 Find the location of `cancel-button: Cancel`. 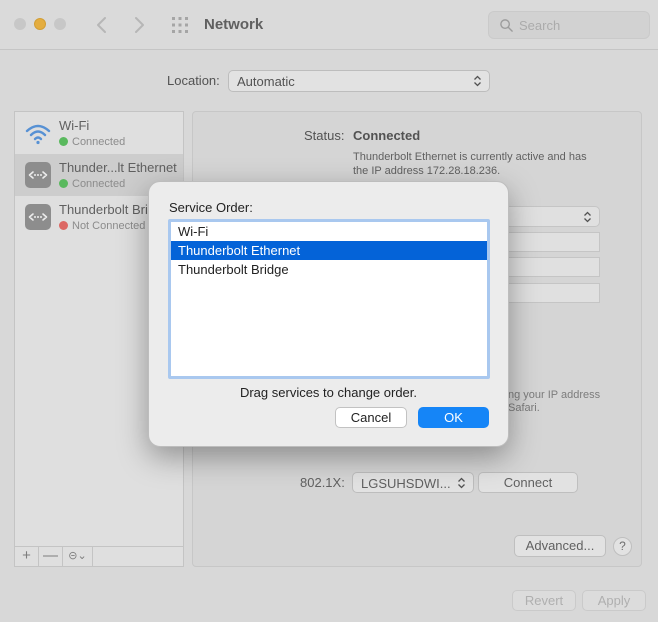

cancel-button: Cancel is located at coordinates (371, 417).